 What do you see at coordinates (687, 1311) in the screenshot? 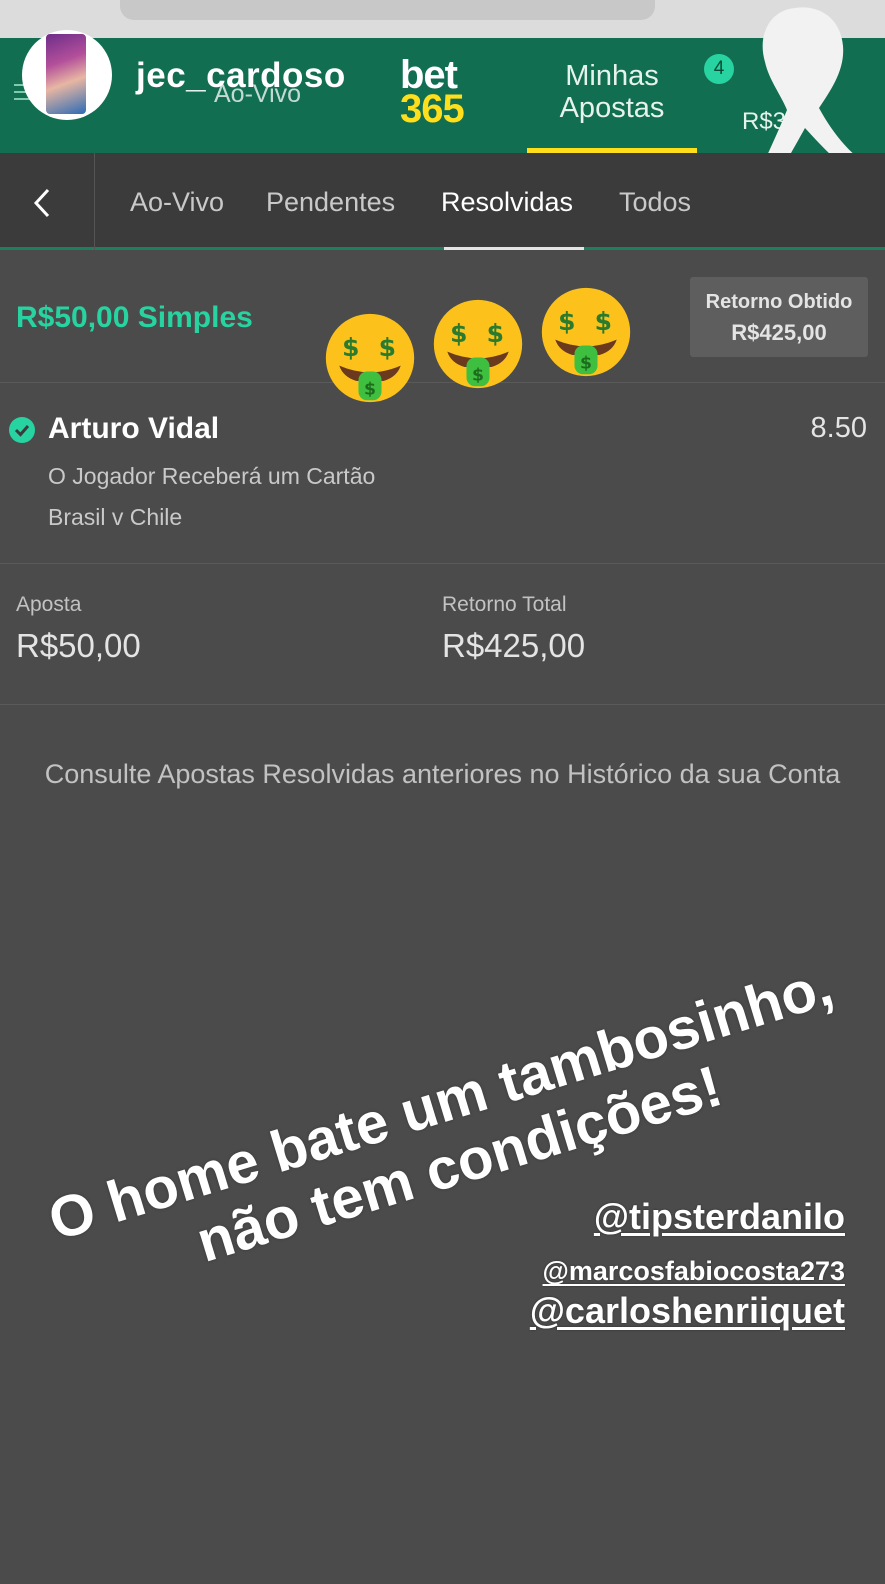
I see `mention-tag: @carloshenriiquet` at bounding box center [687, 1311].